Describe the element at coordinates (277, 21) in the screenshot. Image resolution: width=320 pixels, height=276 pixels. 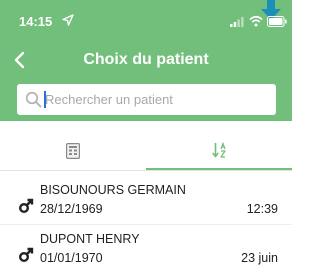
I see `battery-icon` at that location.